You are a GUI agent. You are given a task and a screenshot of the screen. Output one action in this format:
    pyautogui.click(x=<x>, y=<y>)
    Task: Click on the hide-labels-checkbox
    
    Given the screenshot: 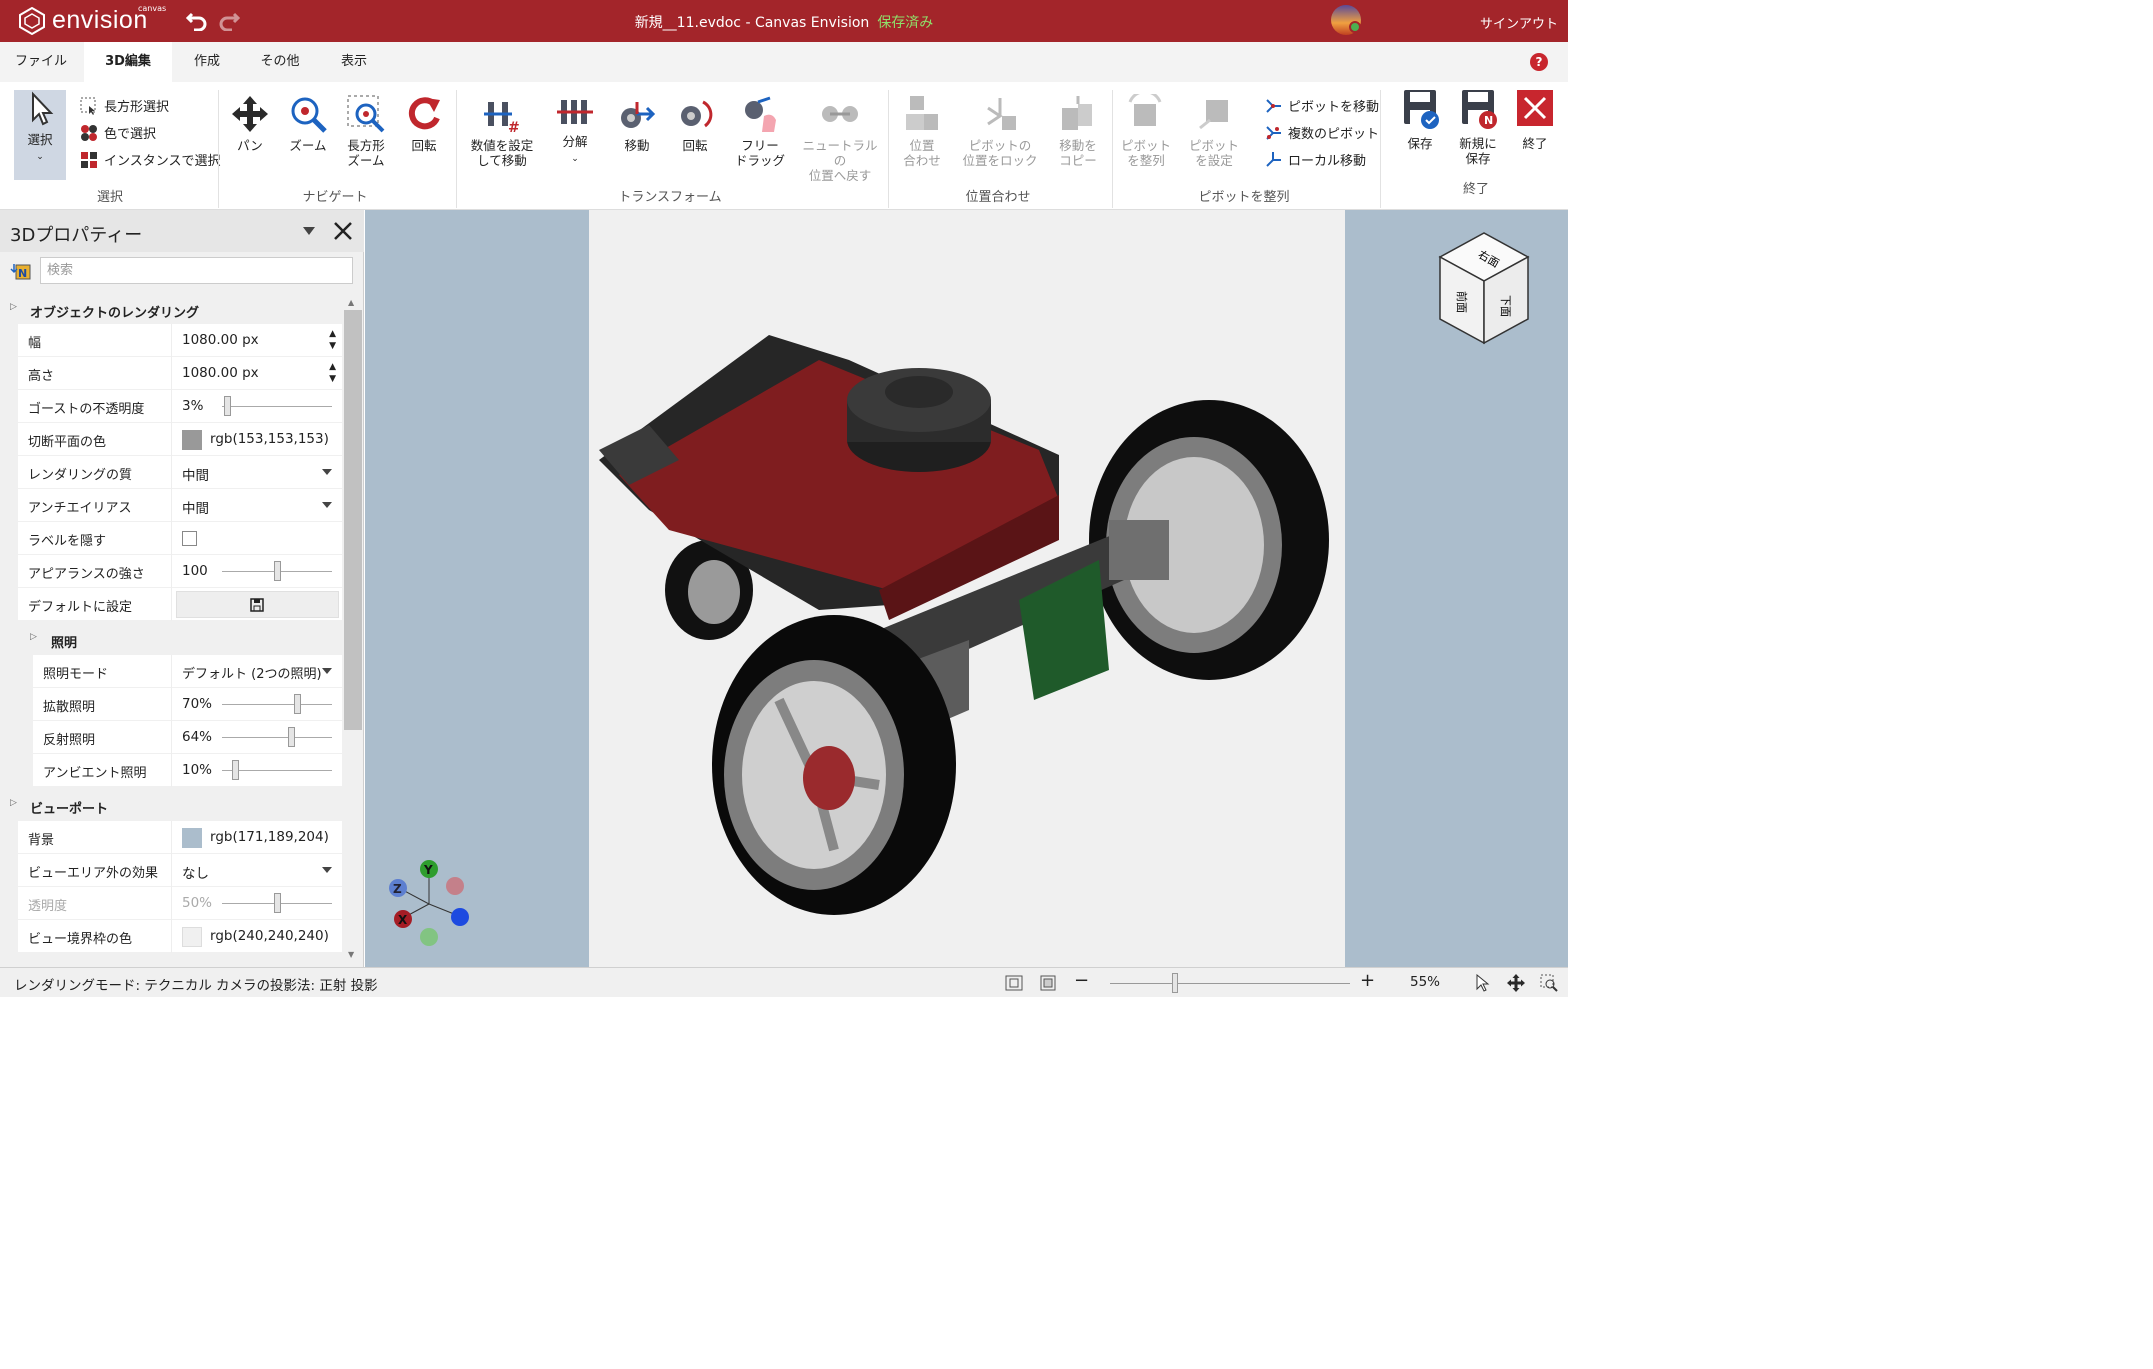 What is the action you would take?
    pyautogui.click(x=189, y=538)
    